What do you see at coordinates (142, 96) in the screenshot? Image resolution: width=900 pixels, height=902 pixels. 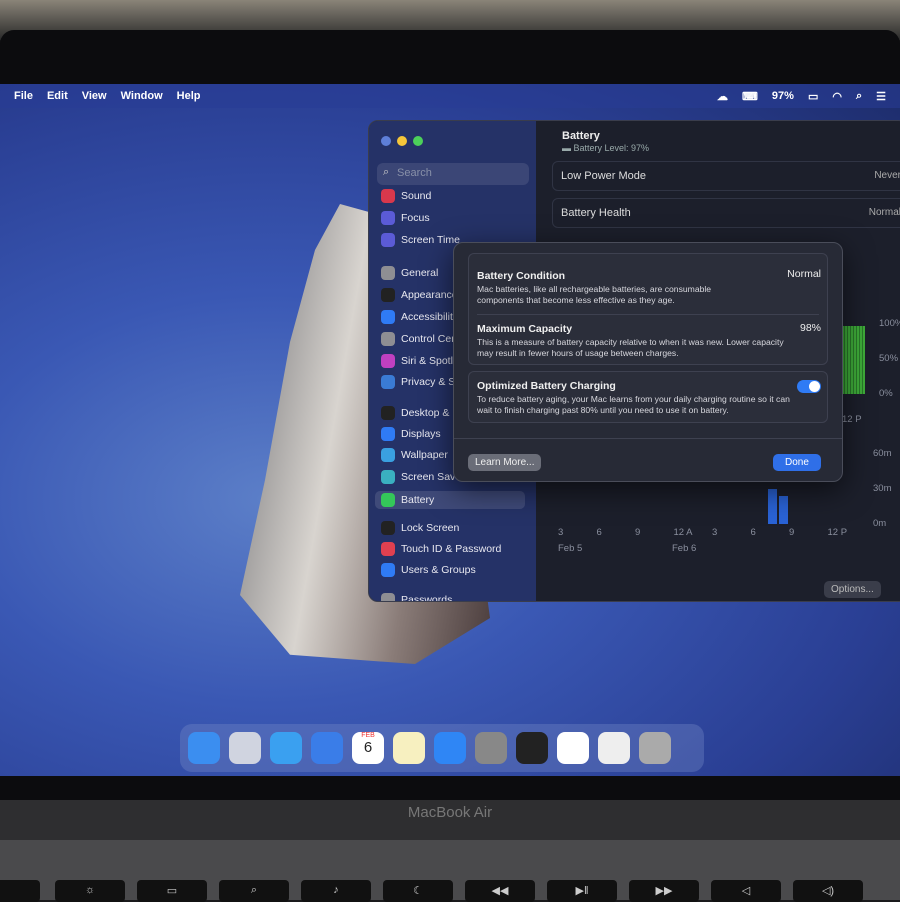 I see `menu-window: Window` at bounding box center [142, 96].